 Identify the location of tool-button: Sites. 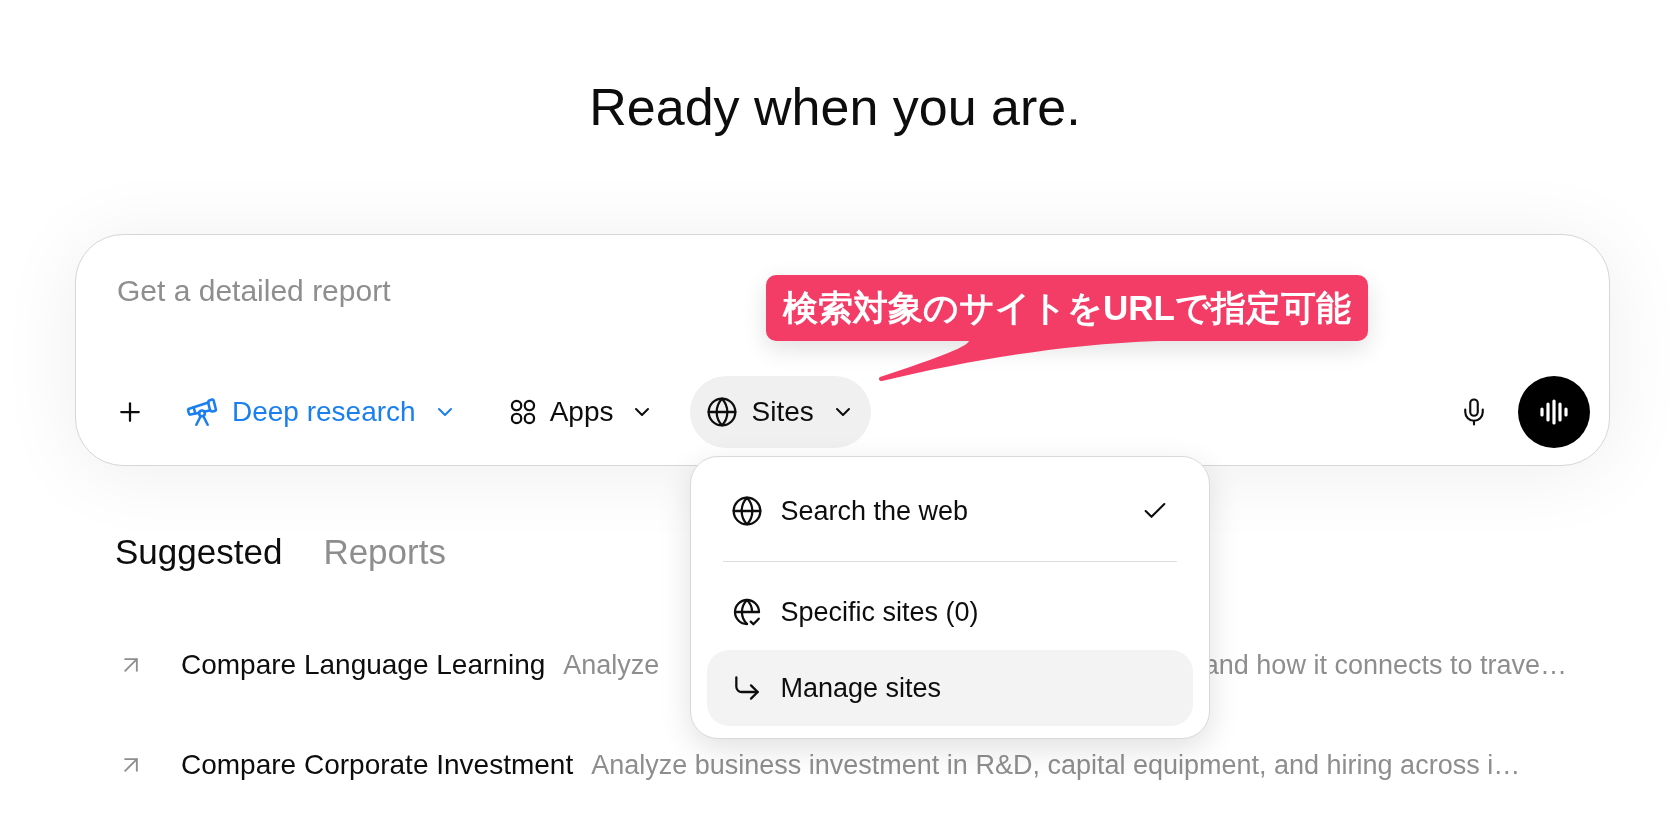
(780, 412).